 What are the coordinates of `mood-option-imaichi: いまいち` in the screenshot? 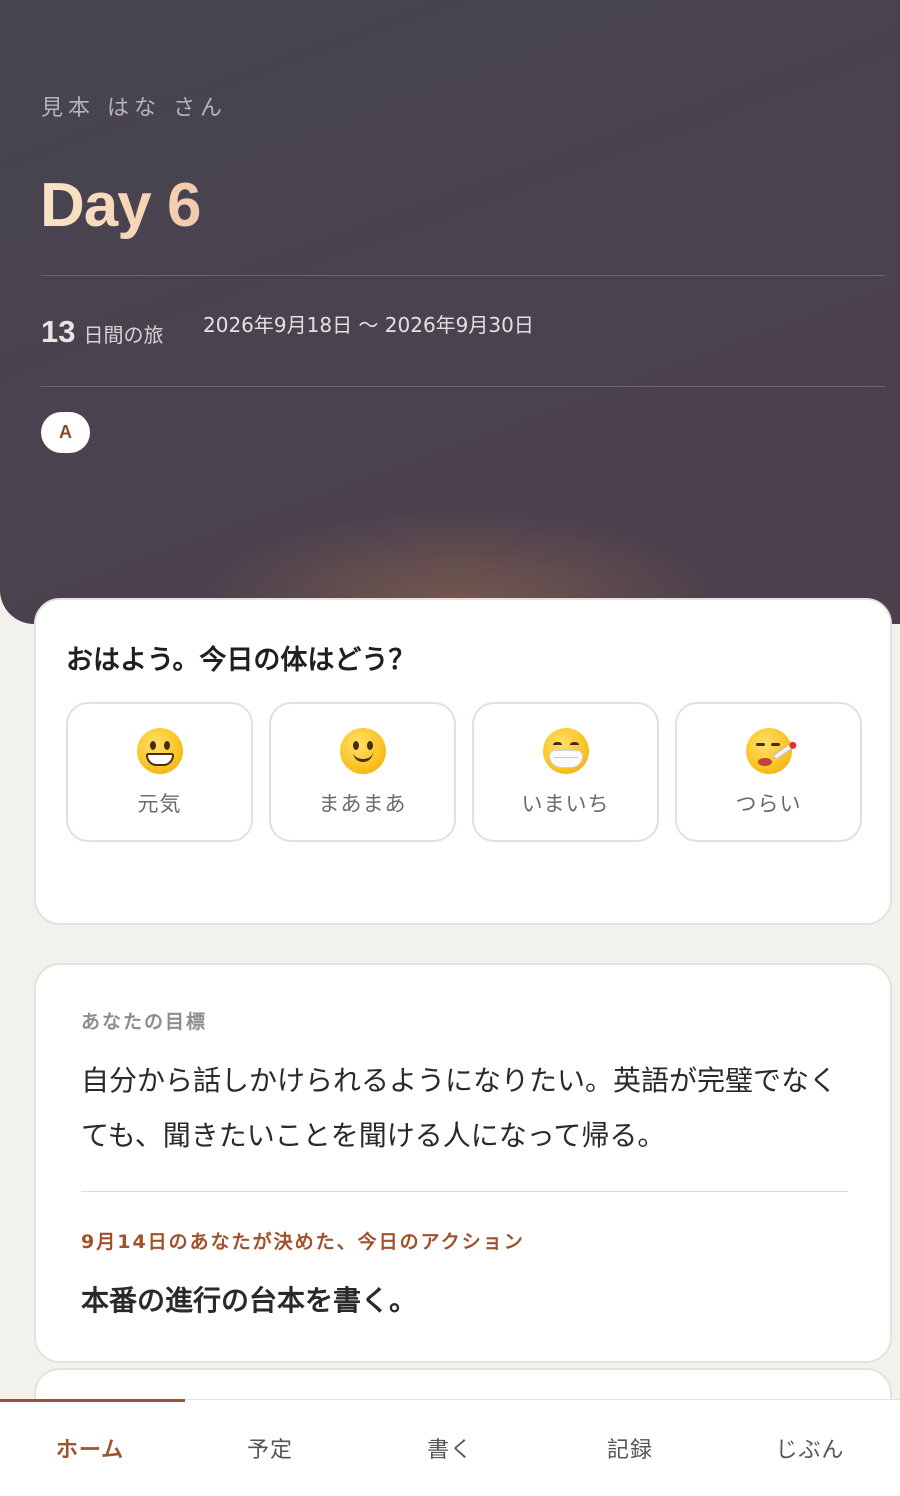 It's located at (565, 772).